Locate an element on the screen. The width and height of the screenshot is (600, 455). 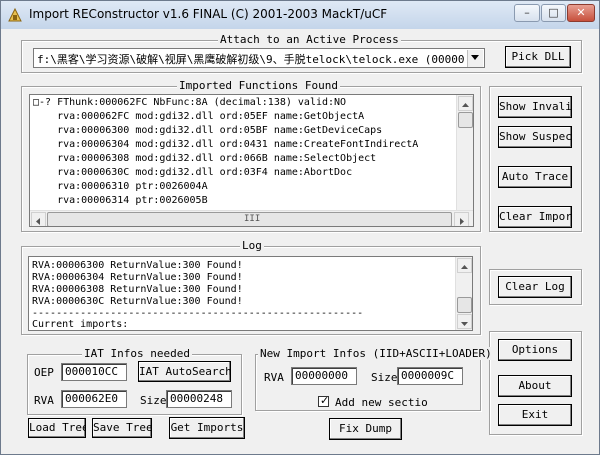
add-section-checkbox: ✓ is located at coordinates (324, 400).